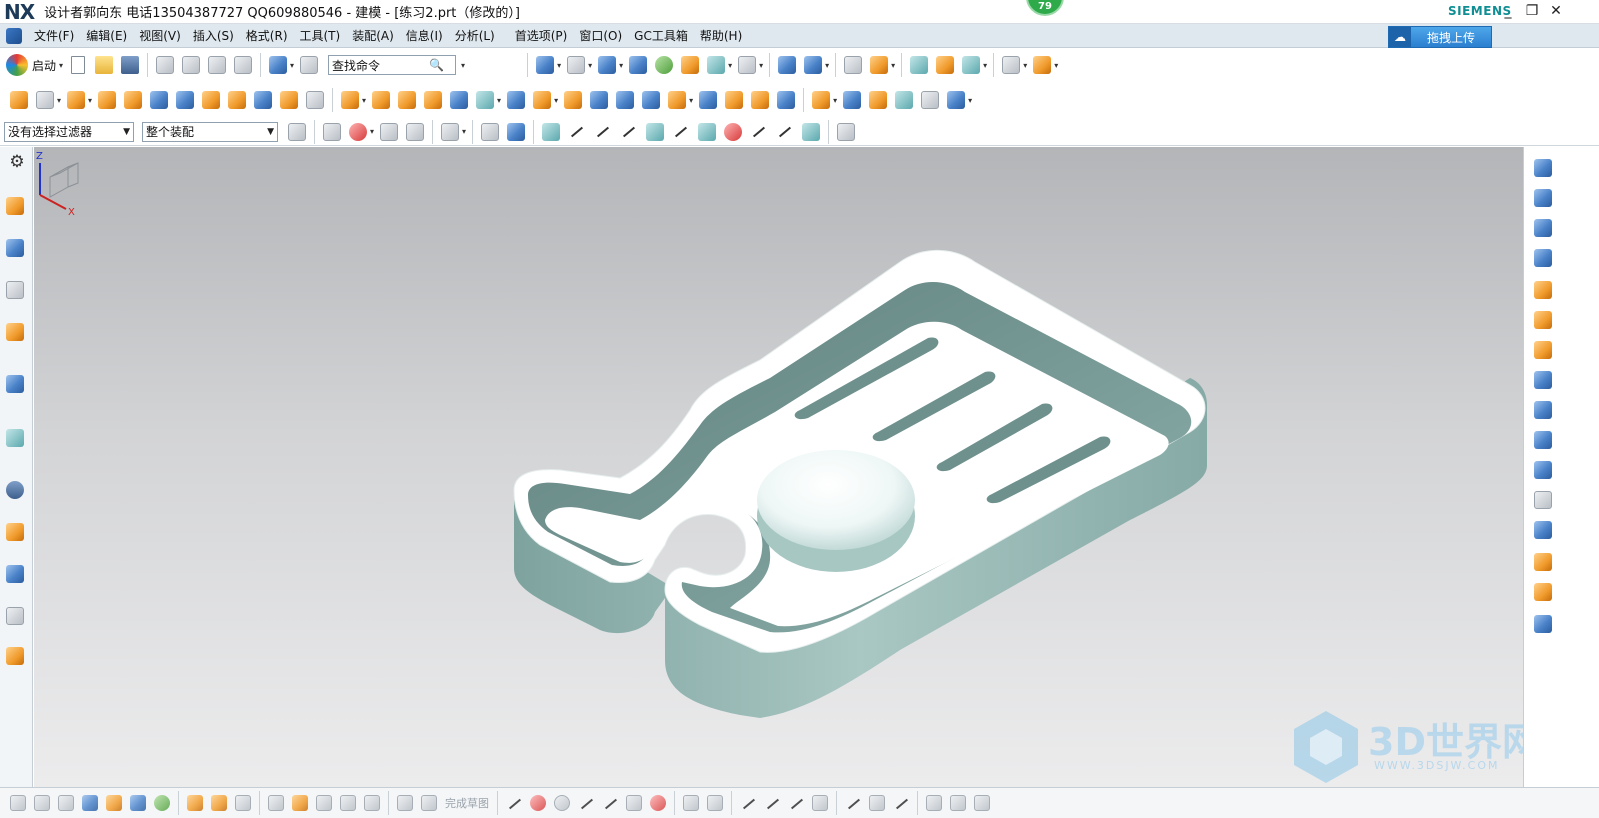  Describe the element at coordinates (577, 132) in the screenshot. I see `snap-line-button` at that location.